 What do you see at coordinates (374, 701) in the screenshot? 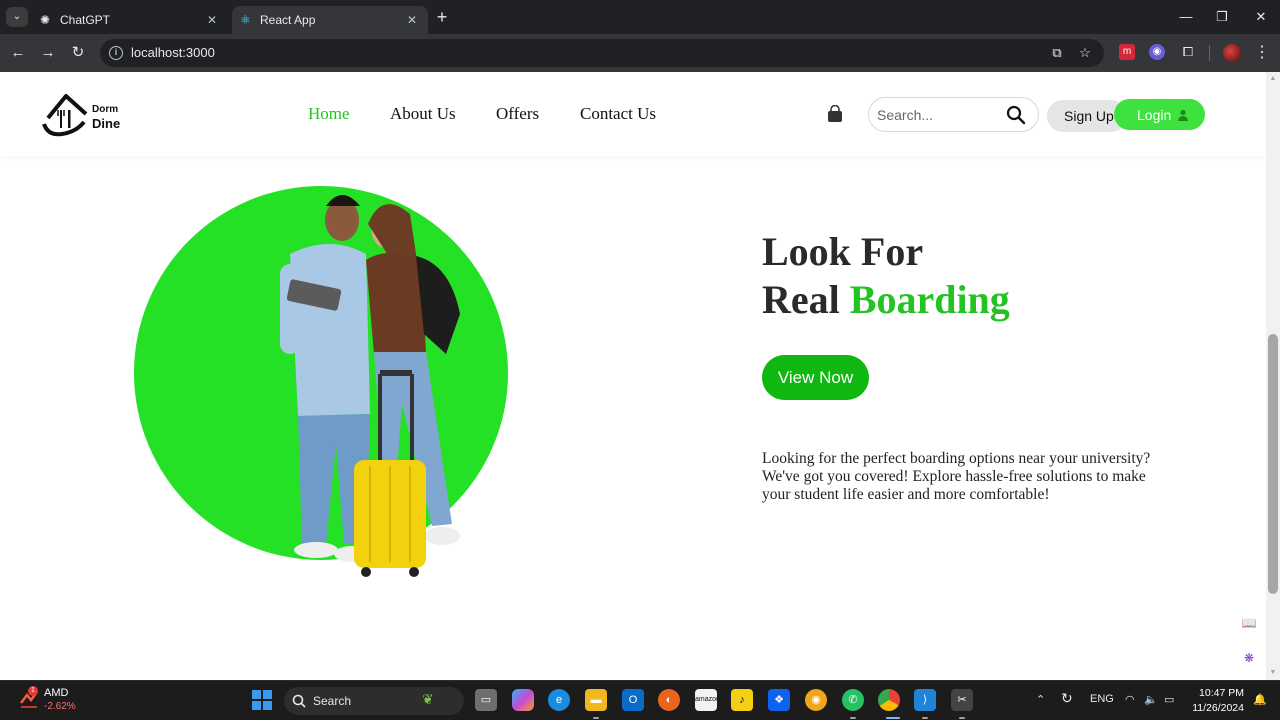
I see `taskbar-search: Search ❦` at bounding box center [374, 701].